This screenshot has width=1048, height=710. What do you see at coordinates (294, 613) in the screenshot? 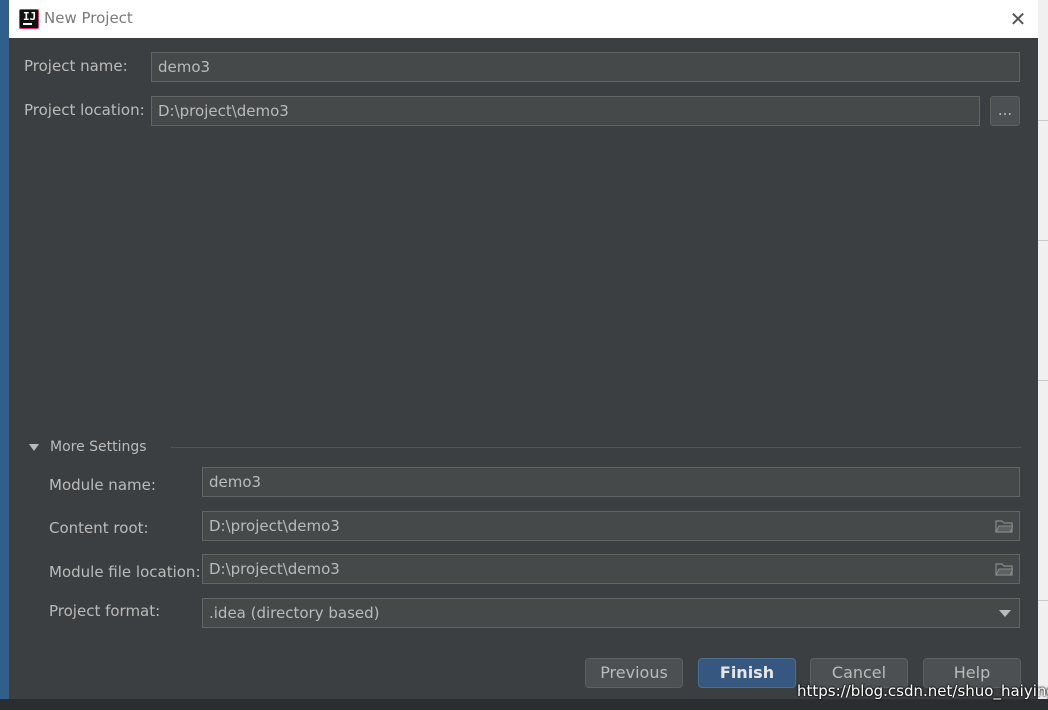
I see `project-format-value: .idea (directory based)` at bounding box center [294, 613].